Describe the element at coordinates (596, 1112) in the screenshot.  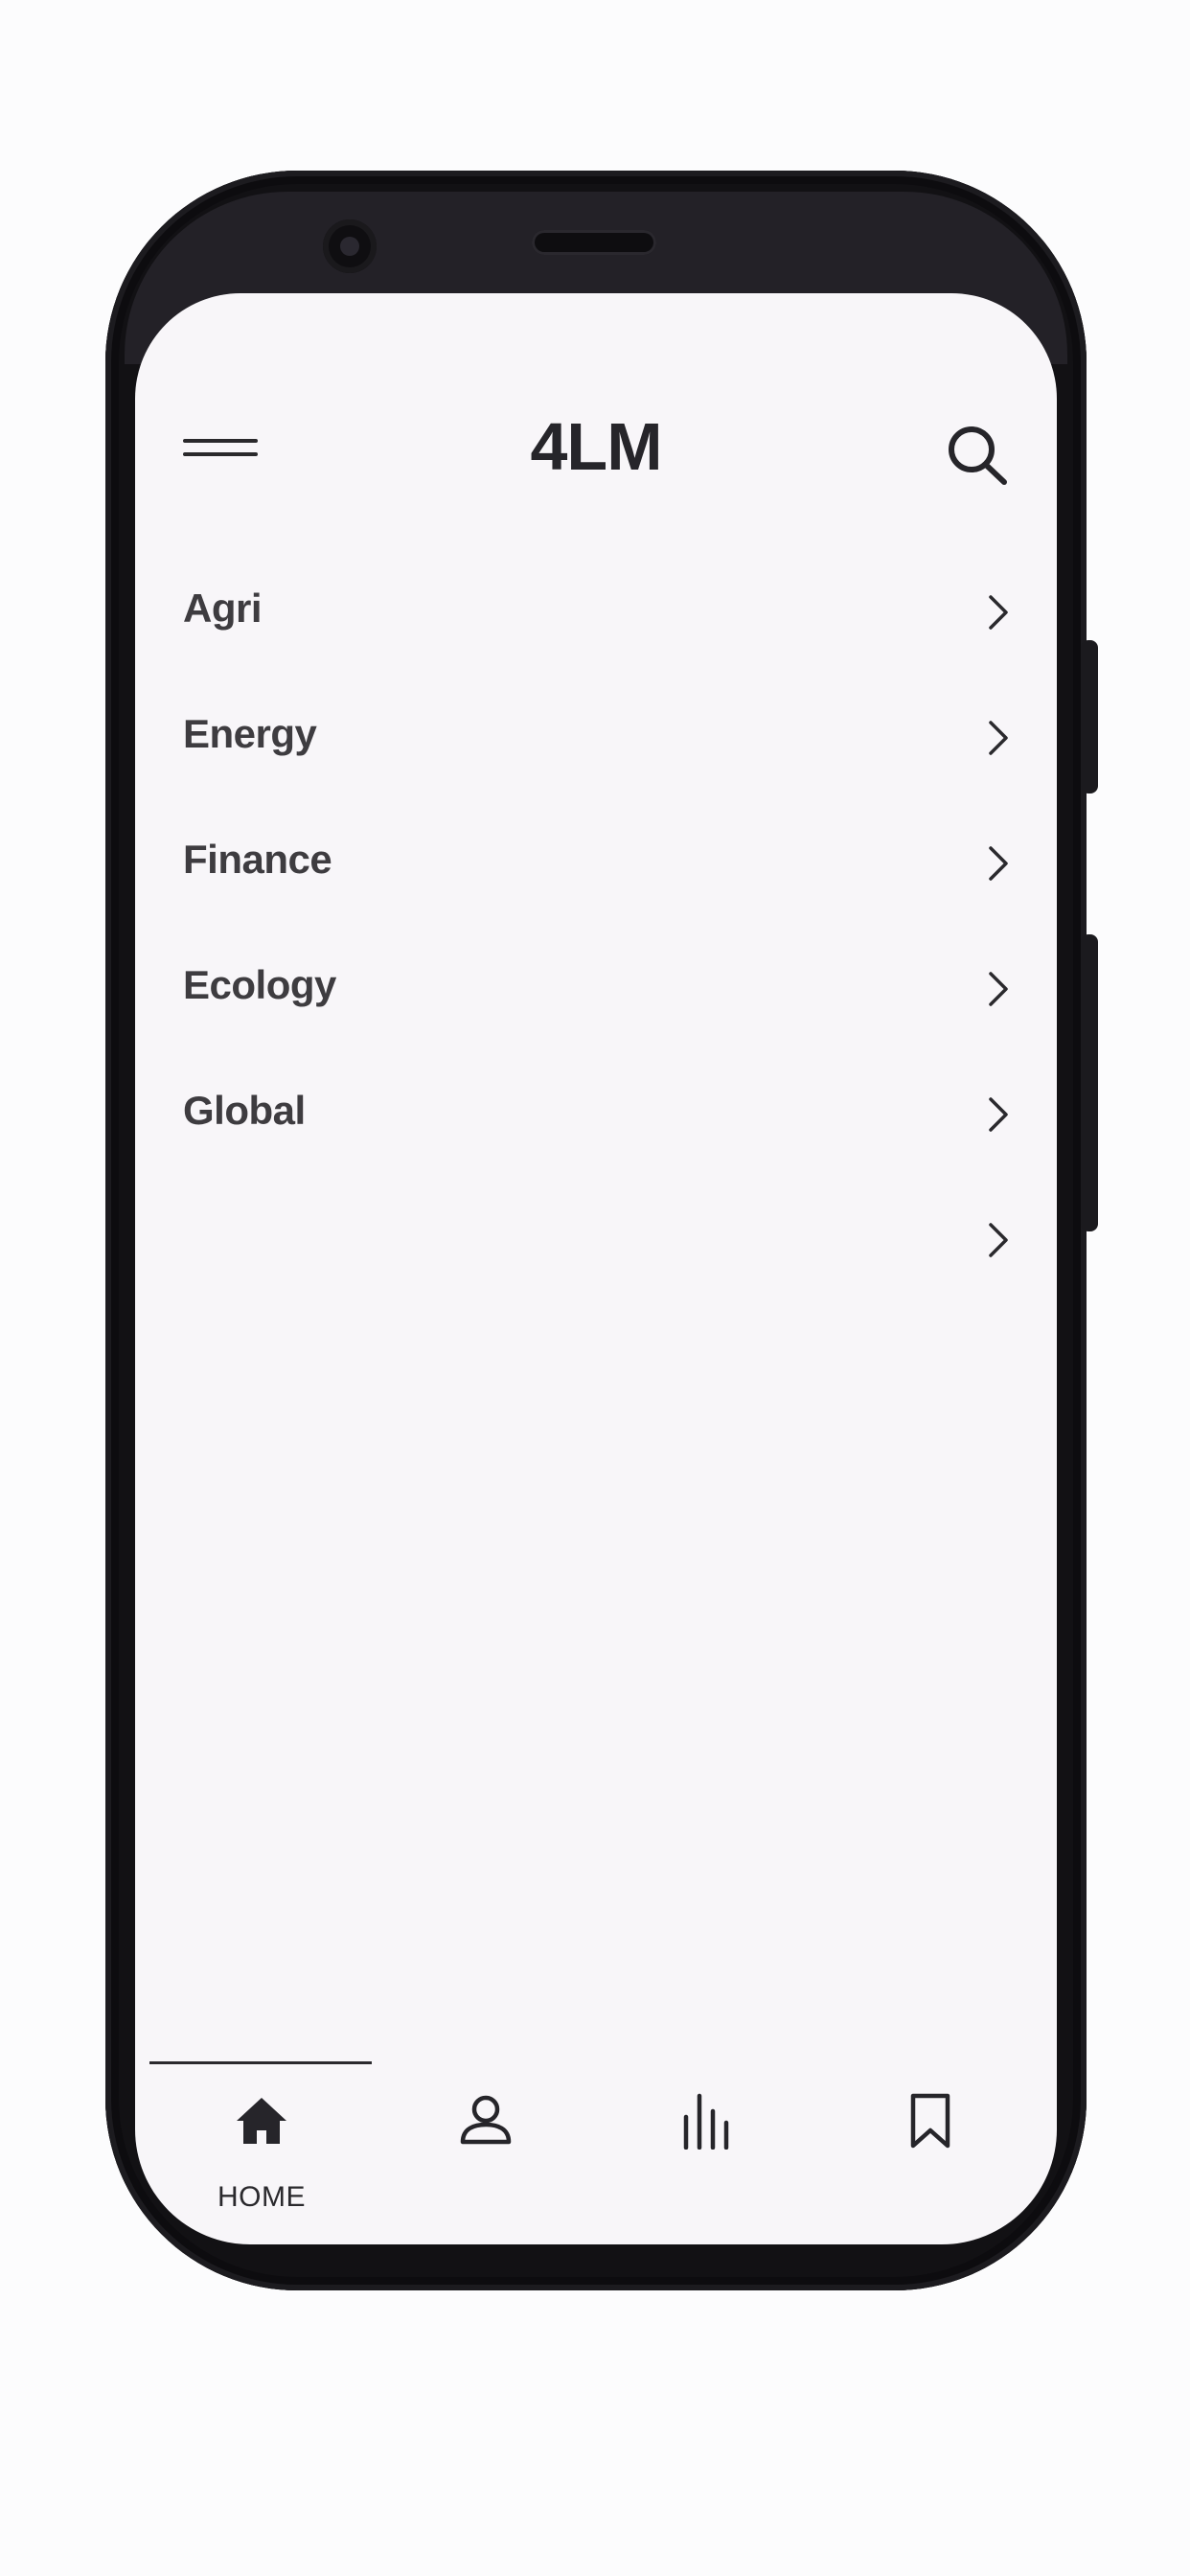
I see `list-item-global: Global` at that location.